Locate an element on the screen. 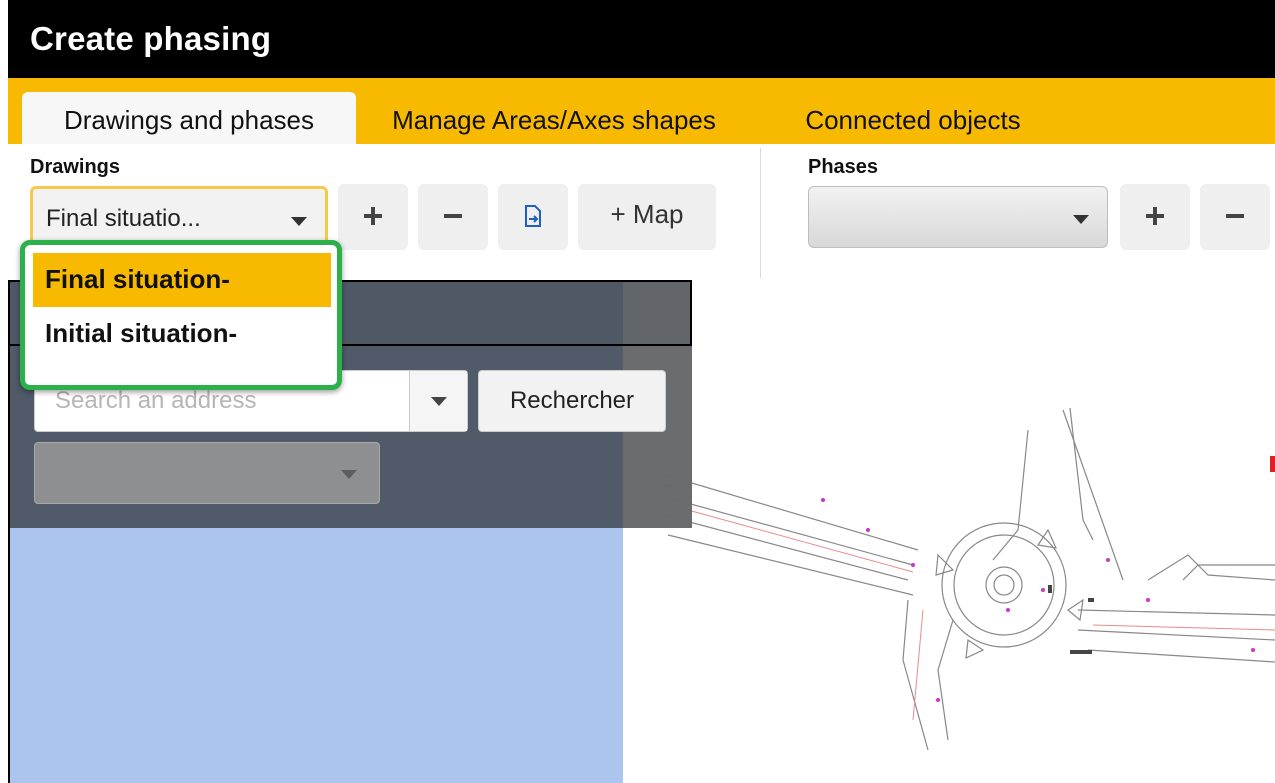 Image resolution: width=1275 pixels, height=783 pixels. drawing-option-final-situation: Final situation- is located at coordinates (182, 280).